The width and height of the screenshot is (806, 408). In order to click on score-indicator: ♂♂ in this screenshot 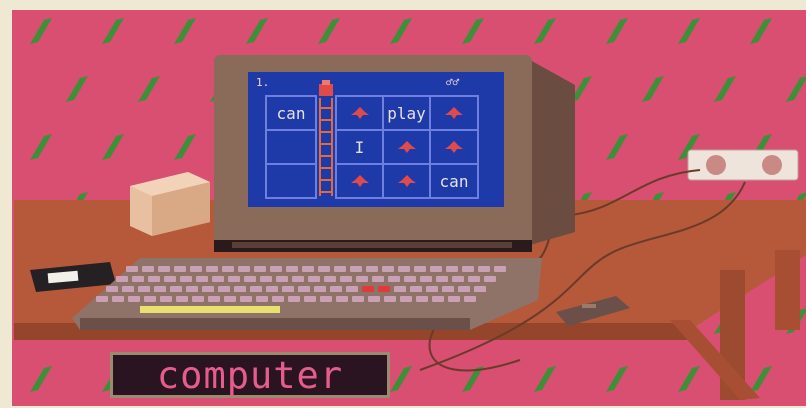, I will do `click(453, 82)`.